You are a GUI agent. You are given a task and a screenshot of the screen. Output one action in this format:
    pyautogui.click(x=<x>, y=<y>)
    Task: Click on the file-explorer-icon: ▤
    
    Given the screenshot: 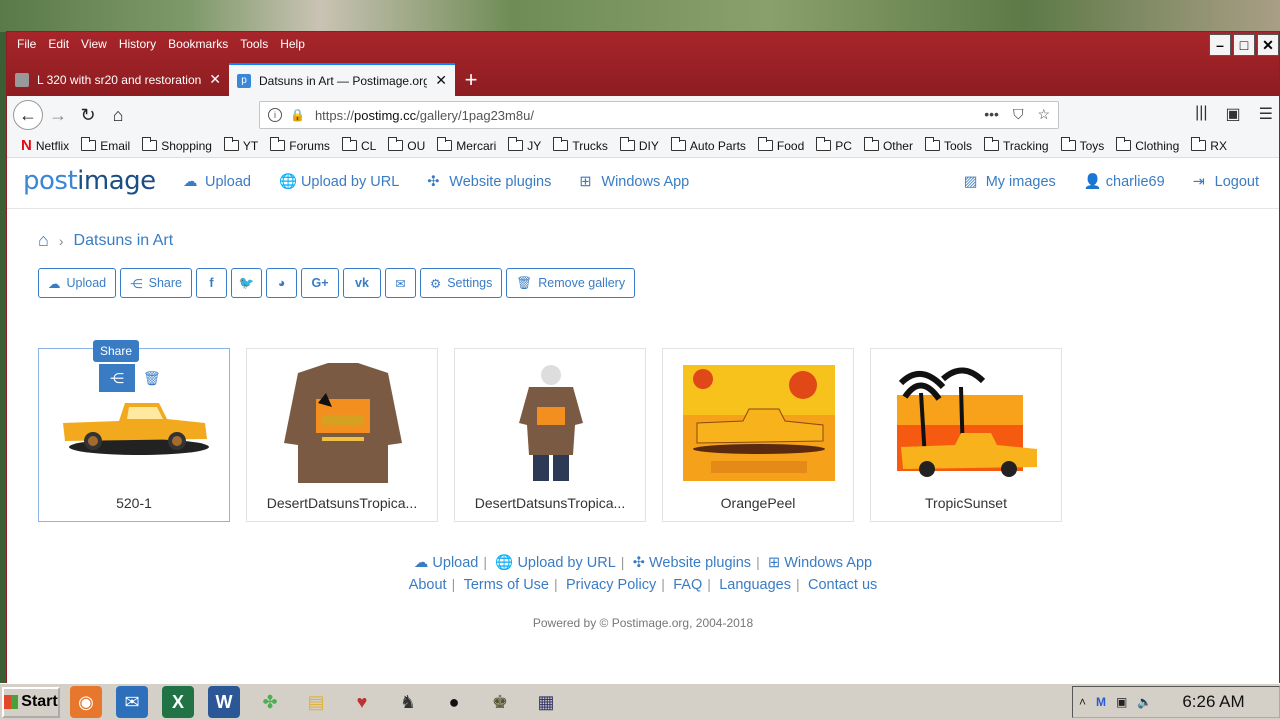 What is the action you would take?
    pyautogui.click(x=316, y=702)
    